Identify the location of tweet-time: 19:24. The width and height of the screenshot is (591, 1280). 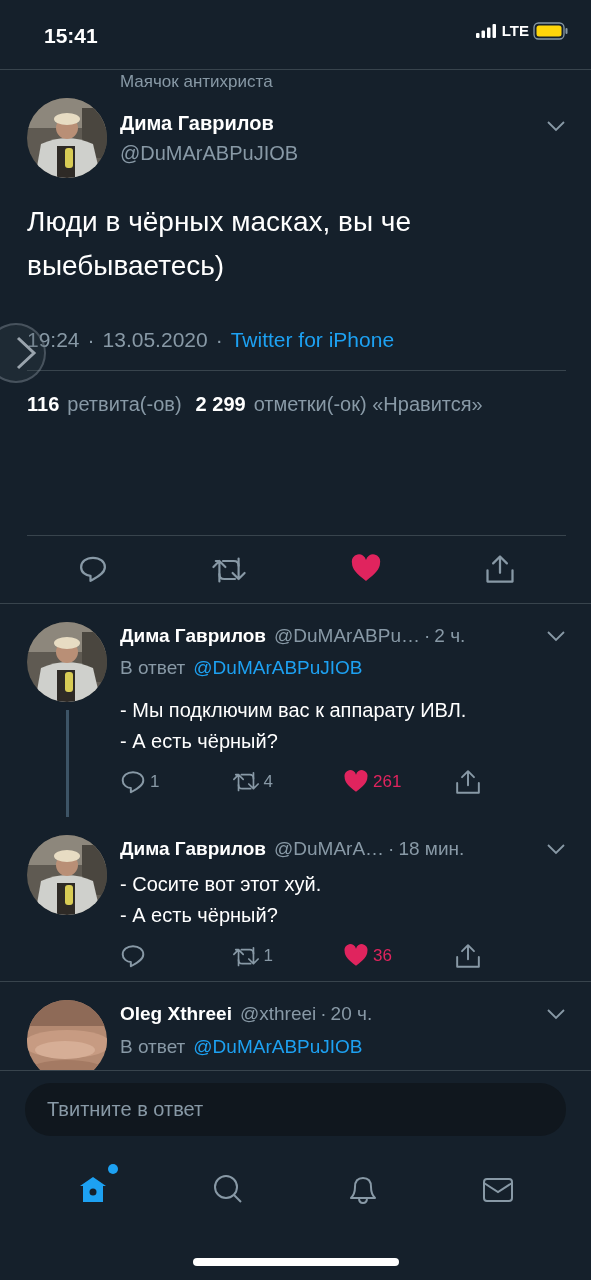
(53, 340).